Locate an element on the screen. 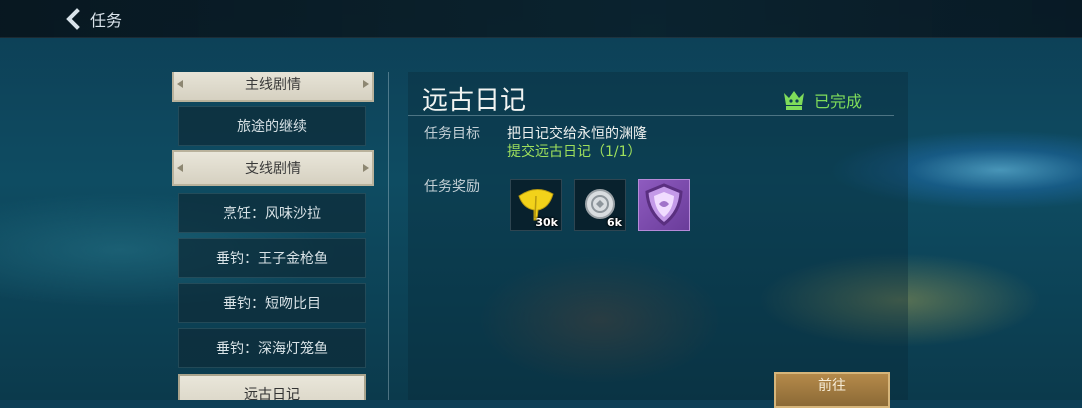  go-button: 前往 is located at coordinates (832, 390).